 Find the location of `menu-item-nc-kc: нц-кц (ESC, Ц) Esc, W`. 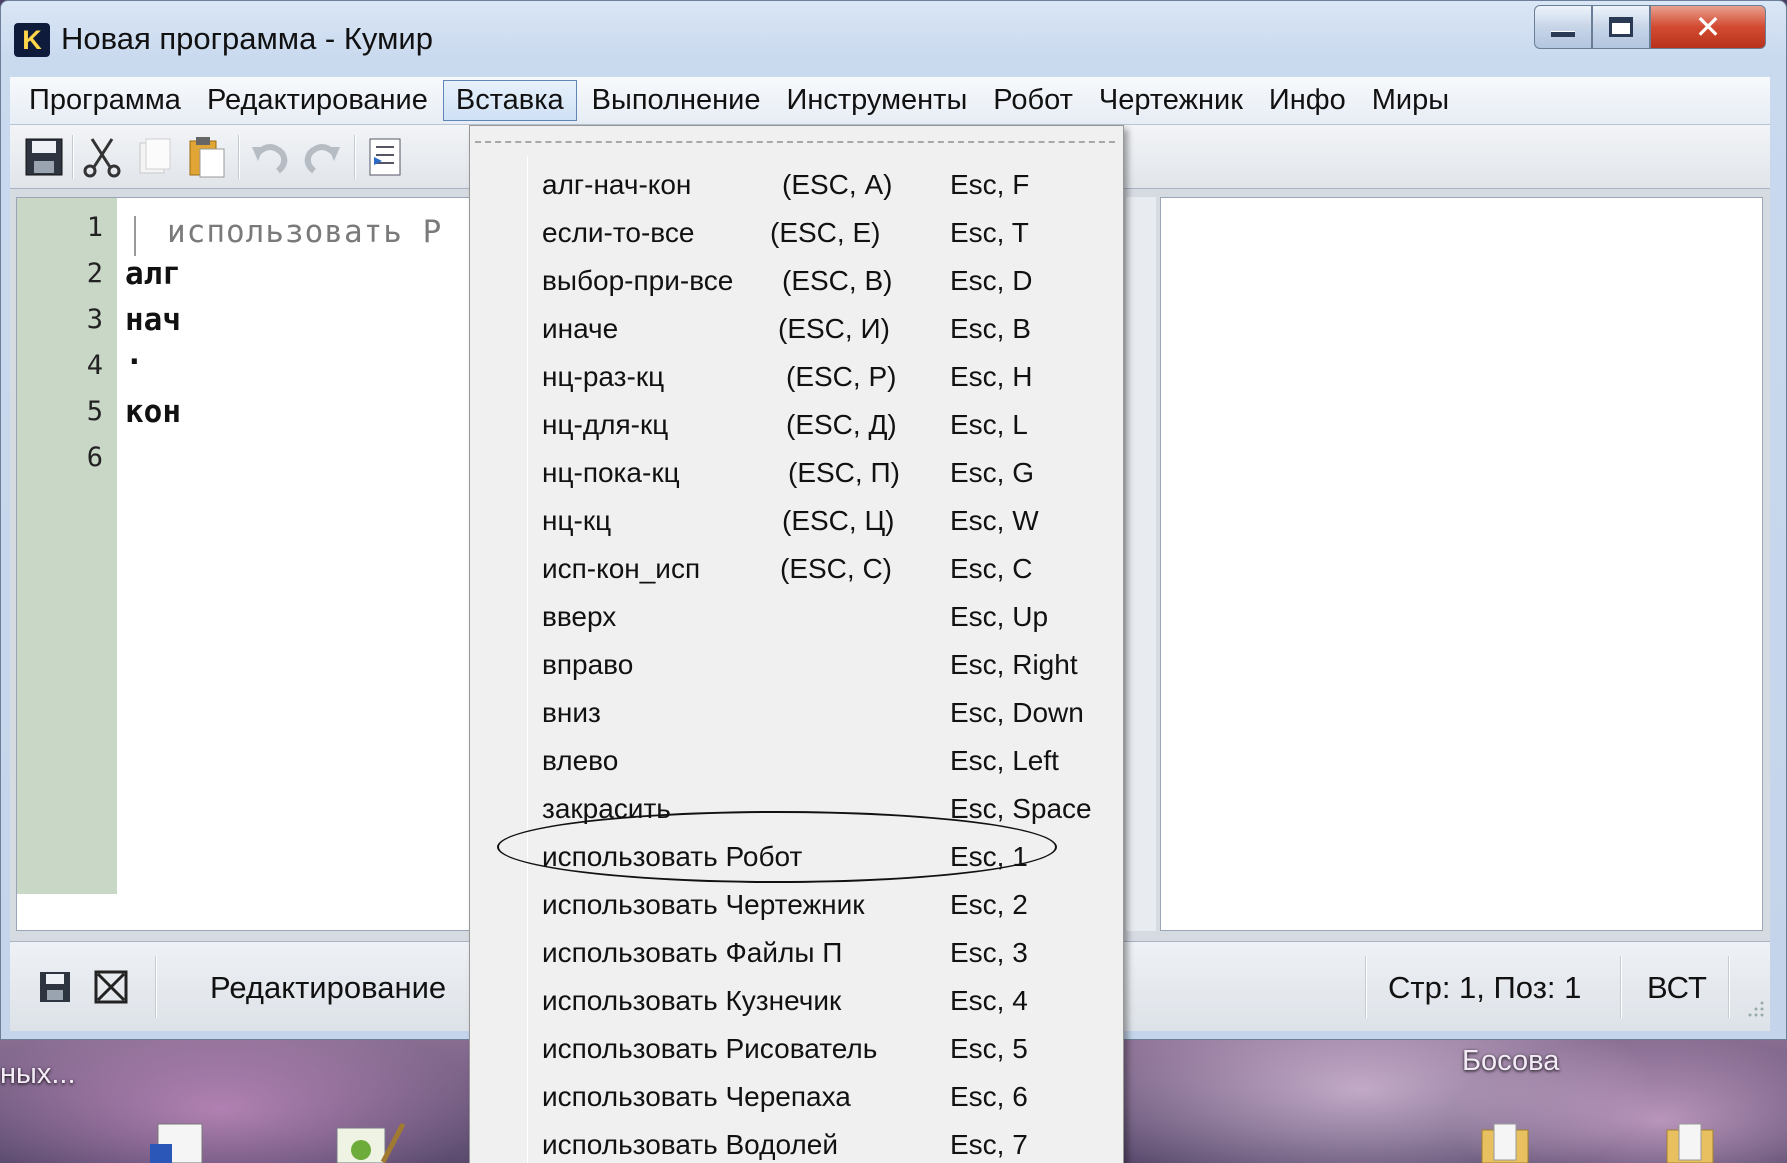

menu-item-nc-kc: нц-кц (ESC, Ц) Esc, W is located at coordinates (796, 522).